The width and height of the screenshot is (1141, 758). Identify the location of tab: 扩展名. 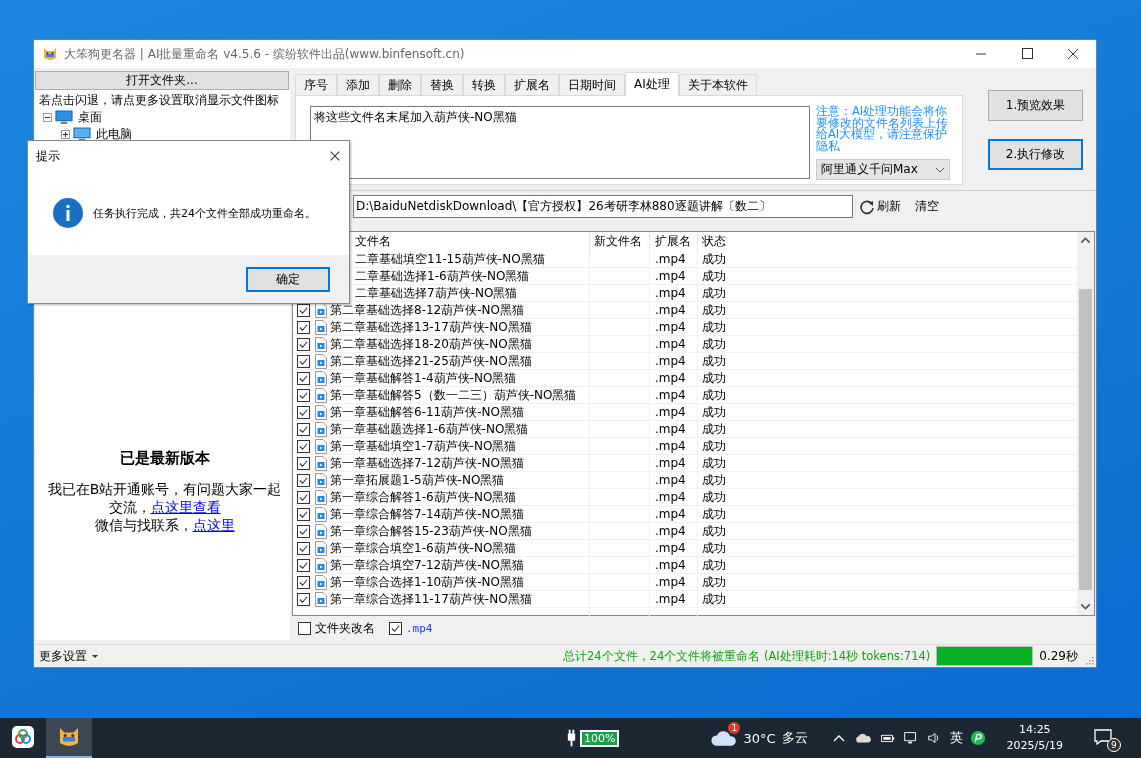
(532, 84).